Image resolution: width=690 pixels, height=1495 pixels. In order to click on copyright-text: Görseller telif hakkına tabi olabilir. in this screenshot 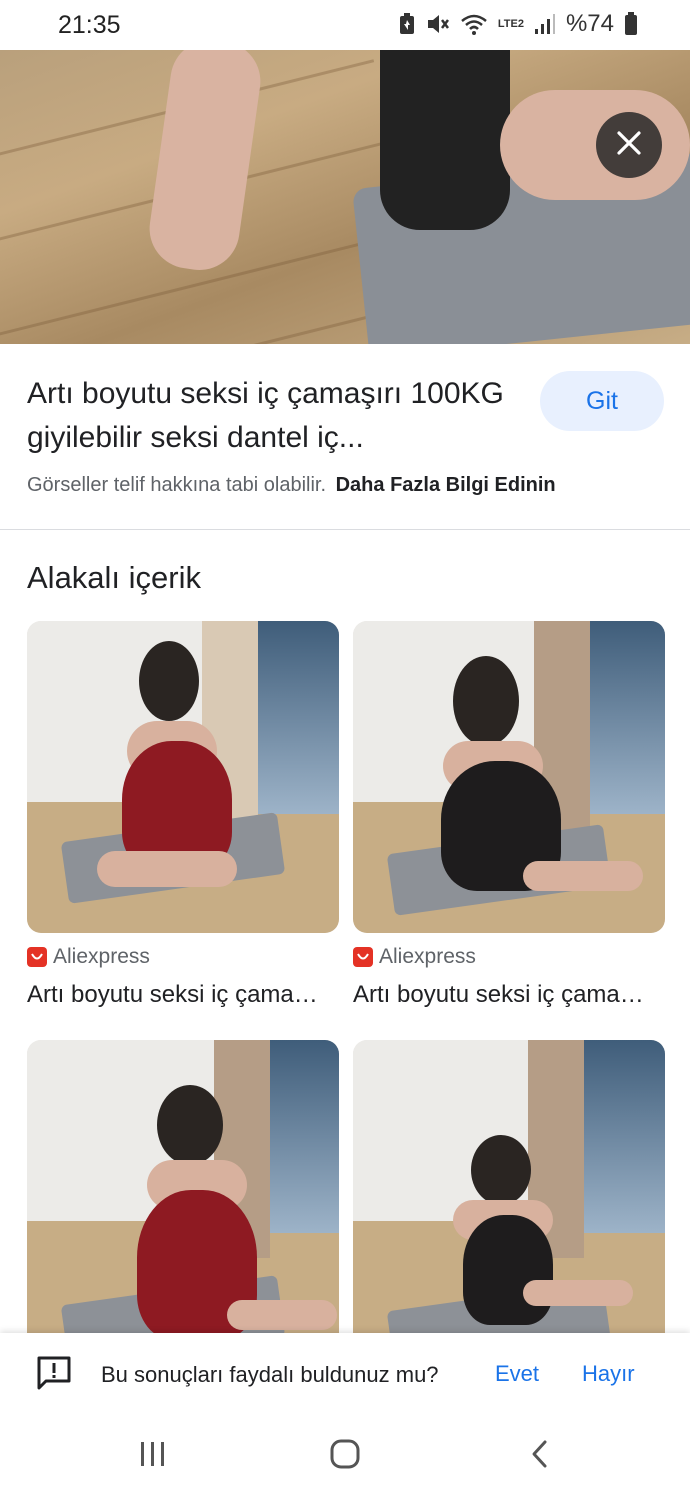, I will do `click(177, 485)`.